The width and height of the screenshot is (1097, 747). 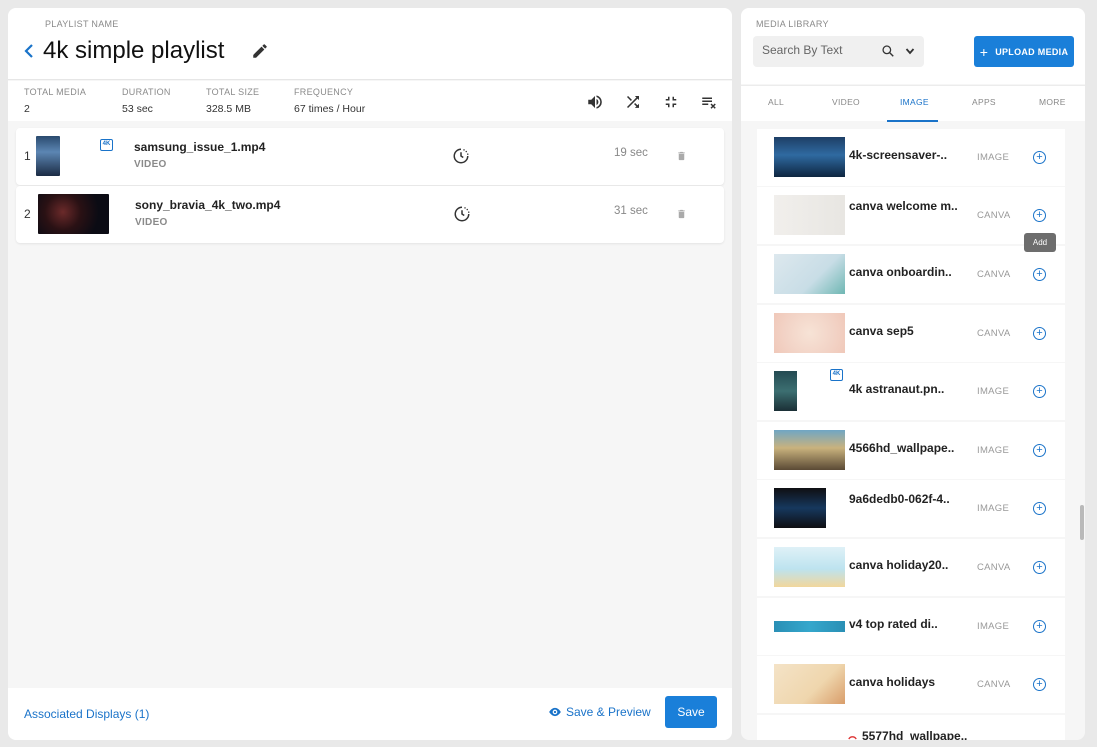 I want to click on collapse-icon, so click(x=671, y=102).